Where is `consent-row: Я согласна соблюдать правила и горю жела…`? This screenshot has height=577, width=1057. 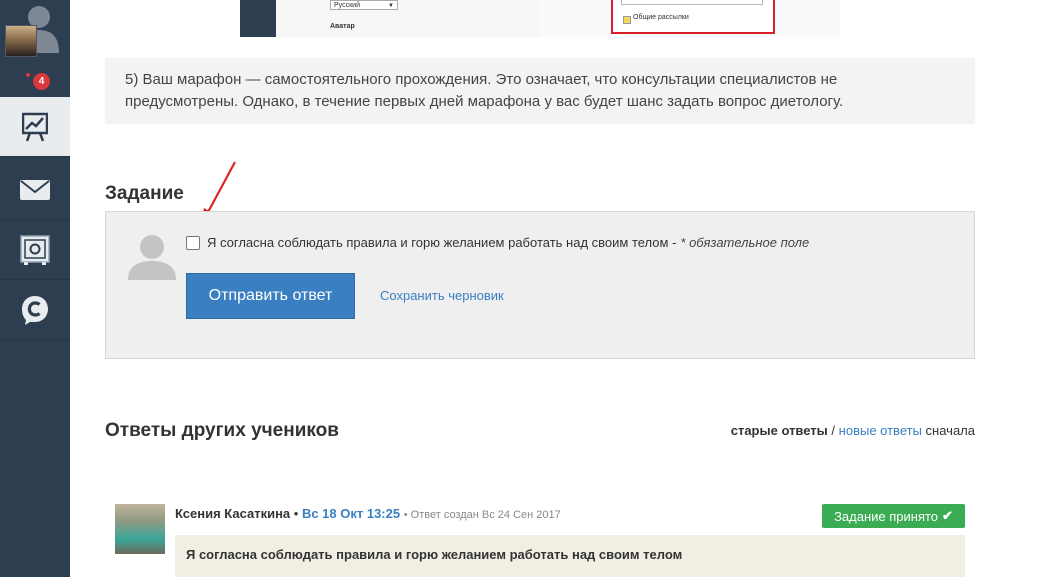
consent-row: Я согласна соблюдать правила и горю жела… is located at coordinates (497, 242).